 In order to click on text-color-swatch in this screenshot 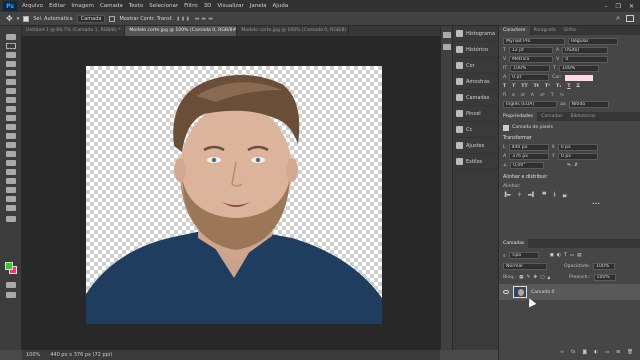, I will do `click(578, 77)`.